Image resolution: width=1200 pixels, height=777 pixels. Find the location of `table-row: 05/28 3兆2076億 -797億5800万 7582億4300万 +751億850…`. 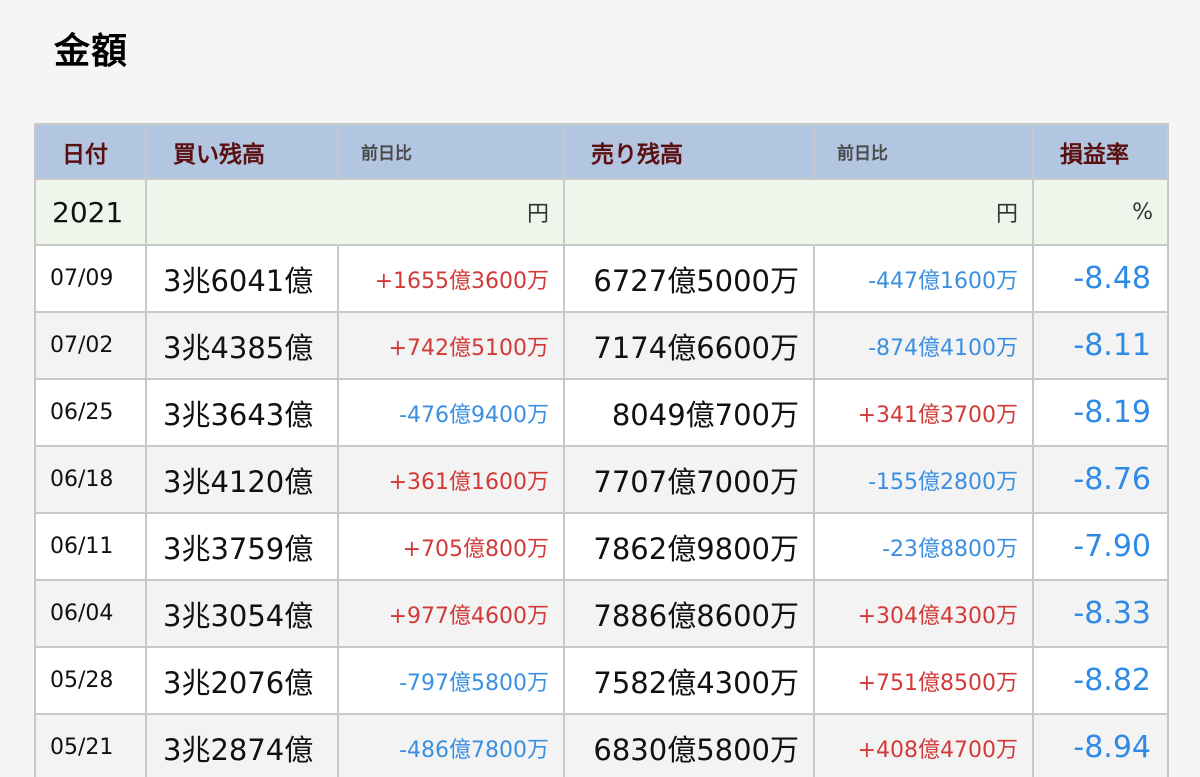

table-row: 05/28 3兆2076億 -797億5800万 7582億4300万 +751億850… is located at coordinates (601, 680).